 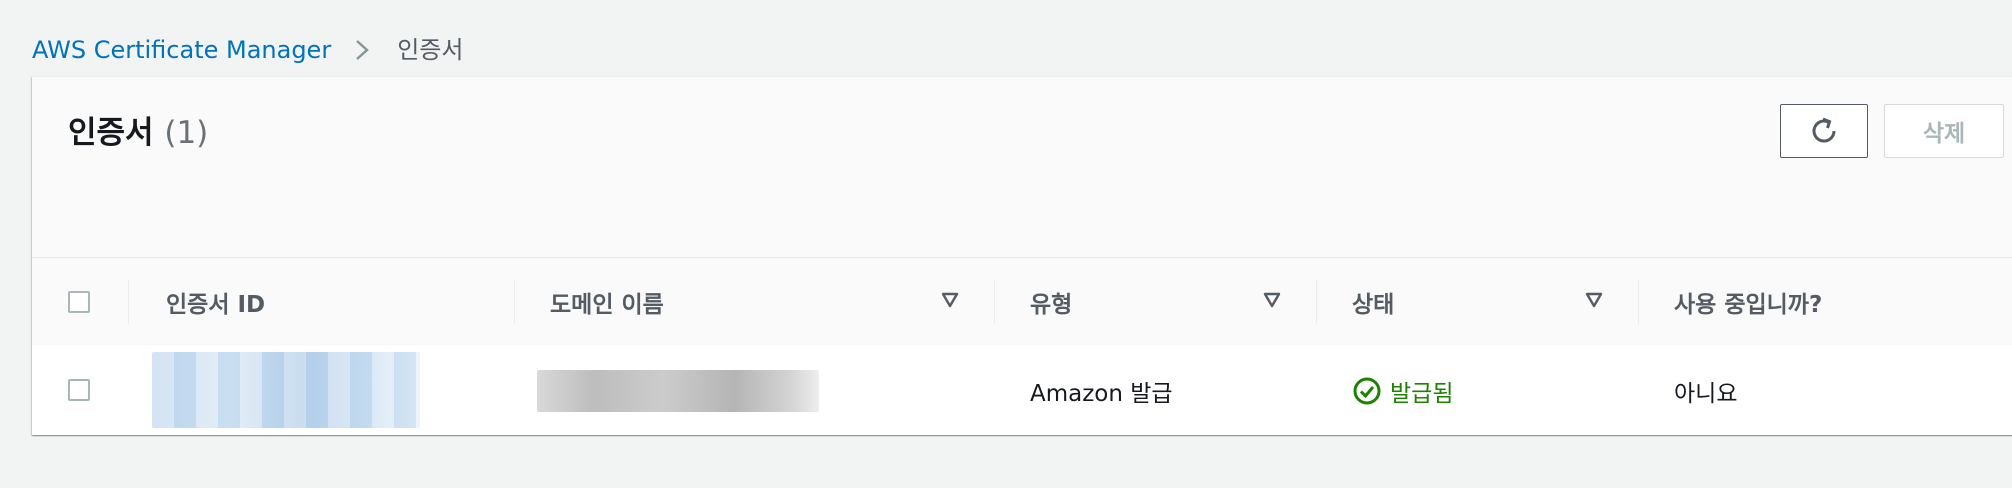 What do you see at coordinates (79, 390) in the screenshot?
I see `row-select-checkbox` at bounding box center [79, 390].